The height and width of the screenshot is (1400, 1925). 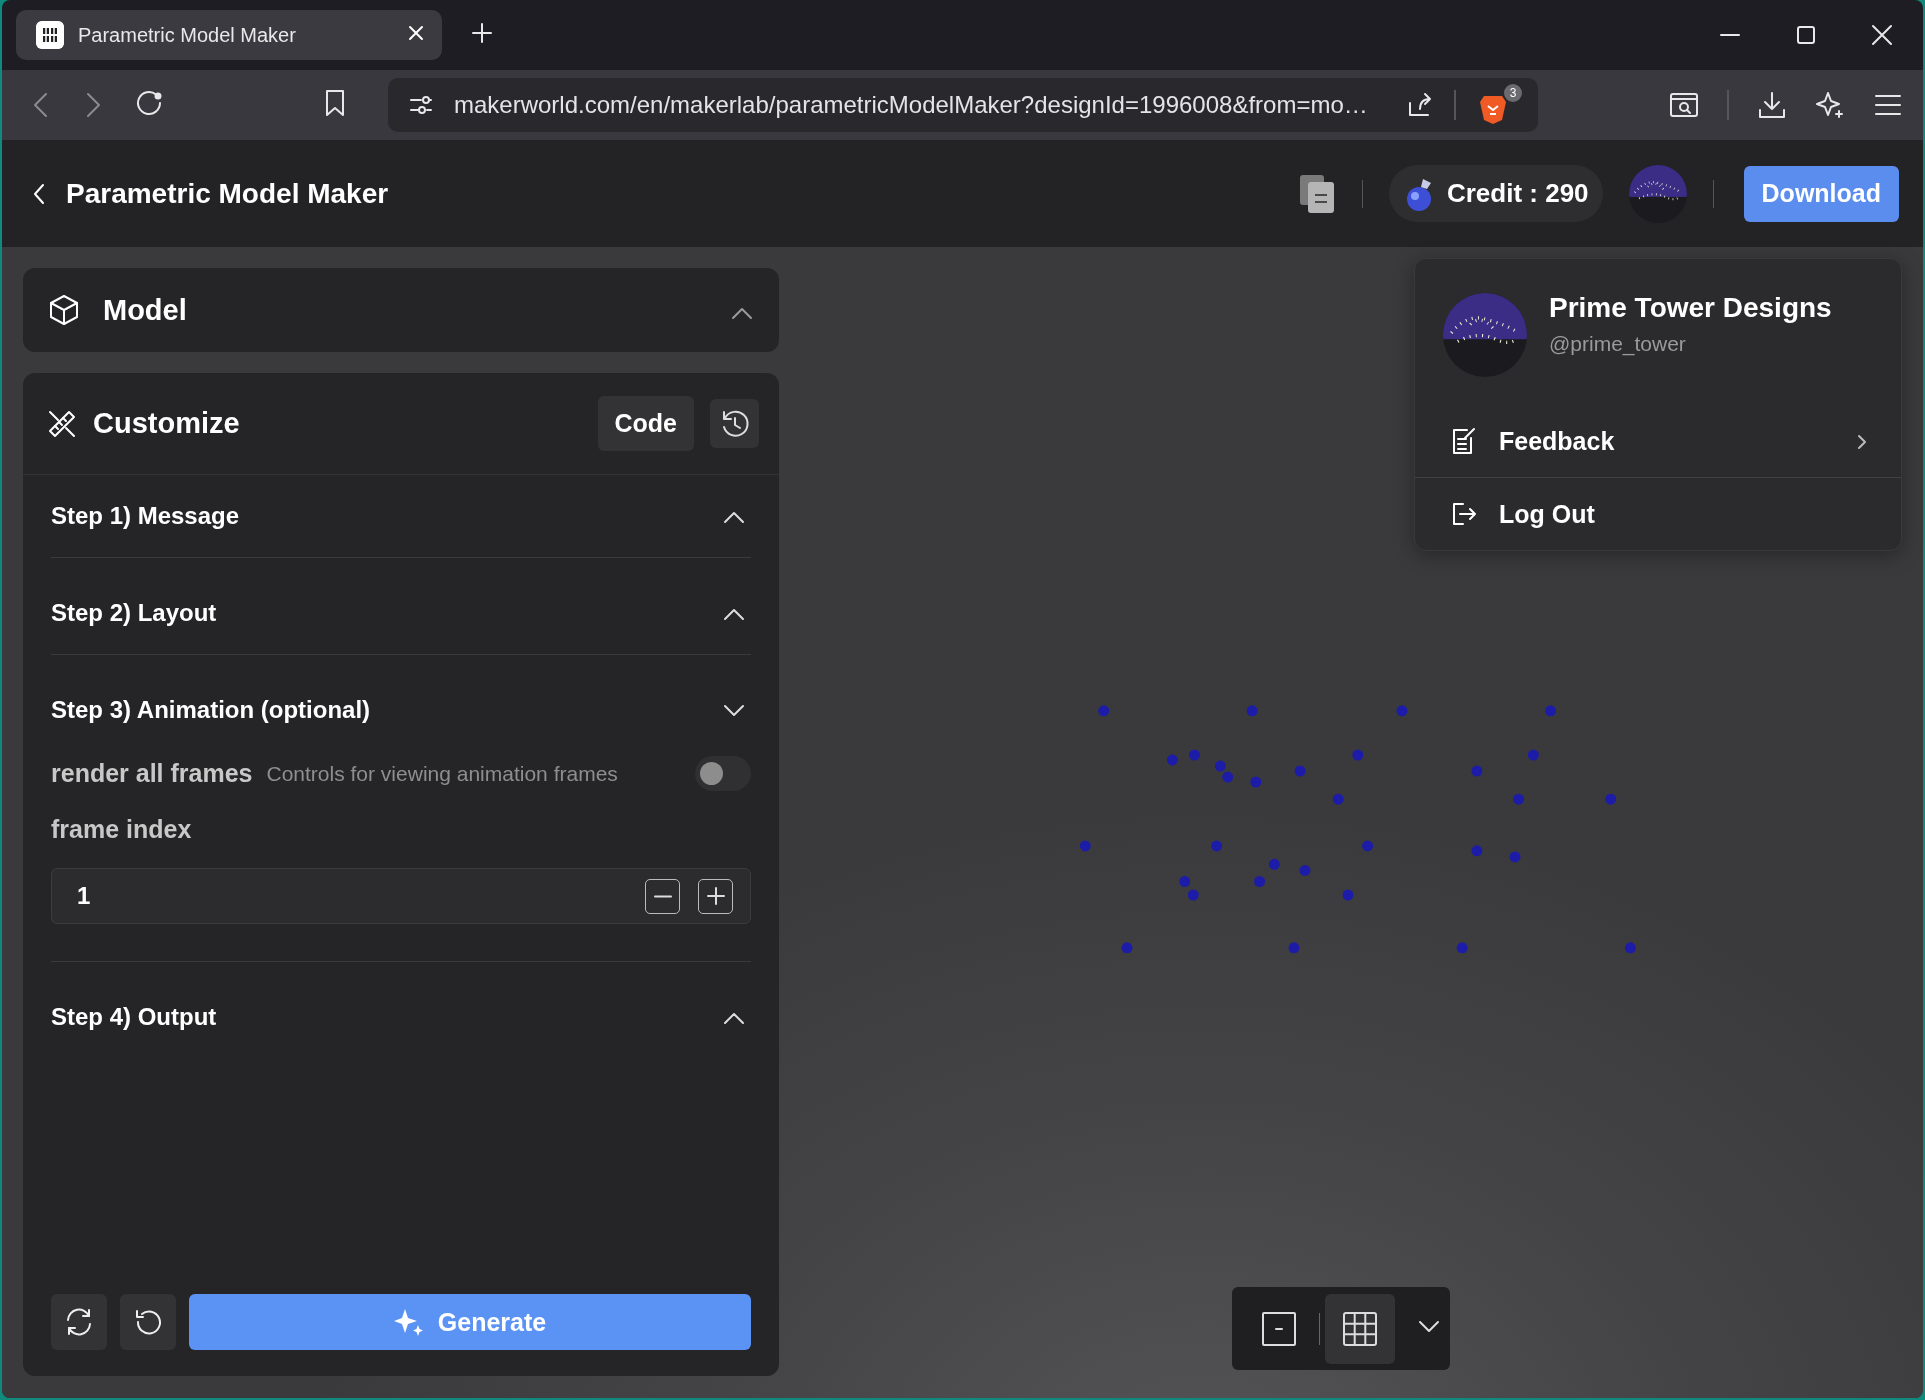 What do you see at coordinates (187, 35) in the screenshot?
I see `tab-title: Parametric Model Maker` at bounding box center [187, 35].